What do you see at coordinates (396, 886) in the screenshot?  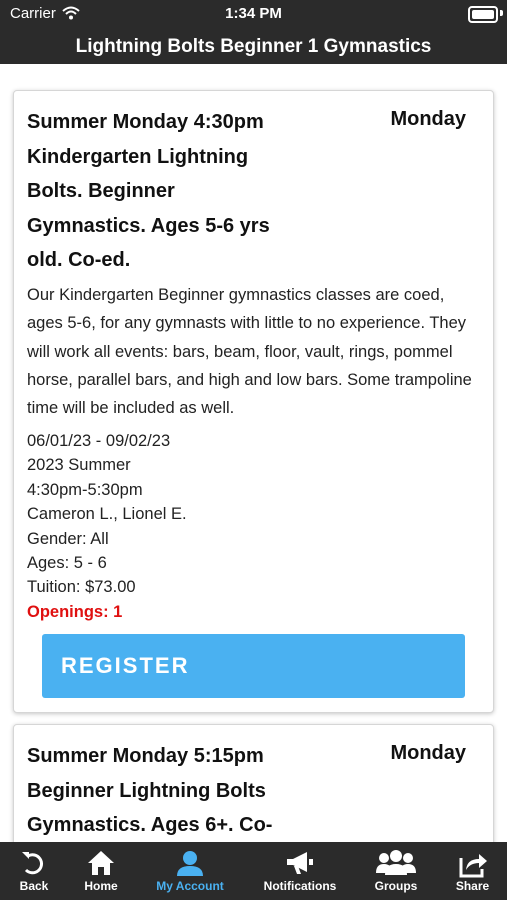 I see `tab-label: Groups` at bounding box center [396, 886].